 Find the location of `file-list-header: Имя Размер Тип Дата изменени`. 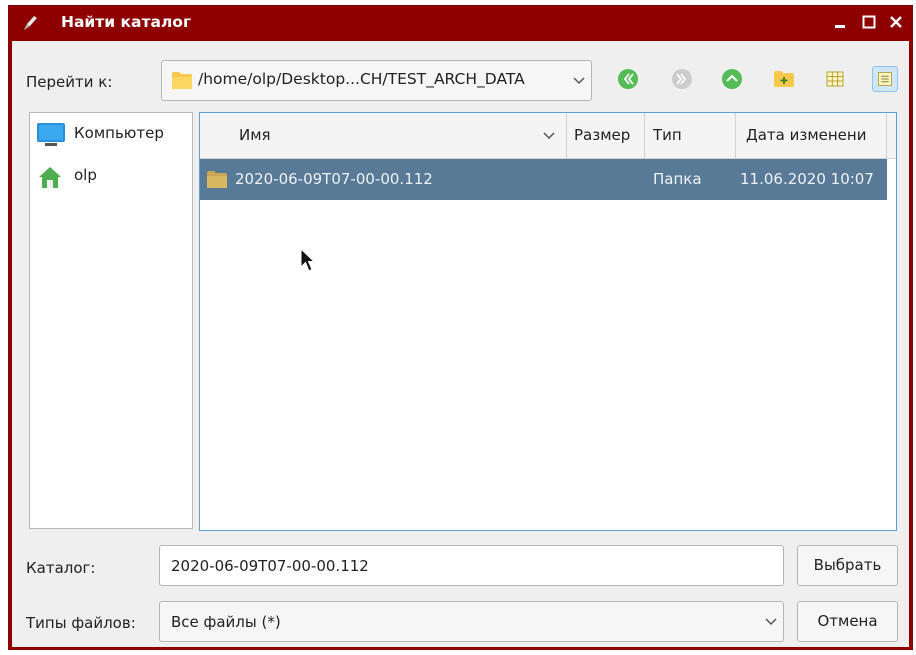

file-list-header: Имя Размер Тип Дата изменени is located at coordinates (548, 136).